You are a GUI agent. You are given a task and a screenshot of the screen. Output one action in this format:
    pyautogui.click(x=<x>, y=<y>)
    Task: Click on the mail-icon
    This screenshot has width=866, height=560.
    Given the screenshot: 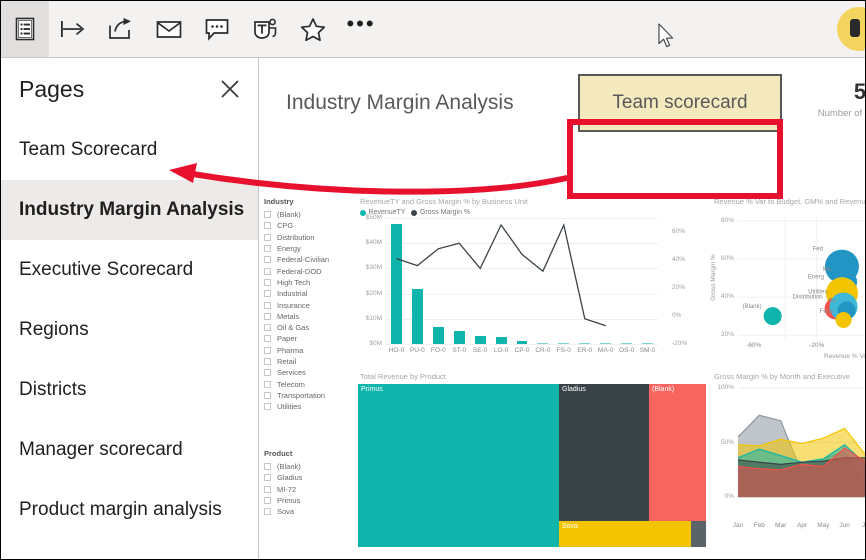 What is the action you would take?
    pyautogui.click(x=169, y=29)
    